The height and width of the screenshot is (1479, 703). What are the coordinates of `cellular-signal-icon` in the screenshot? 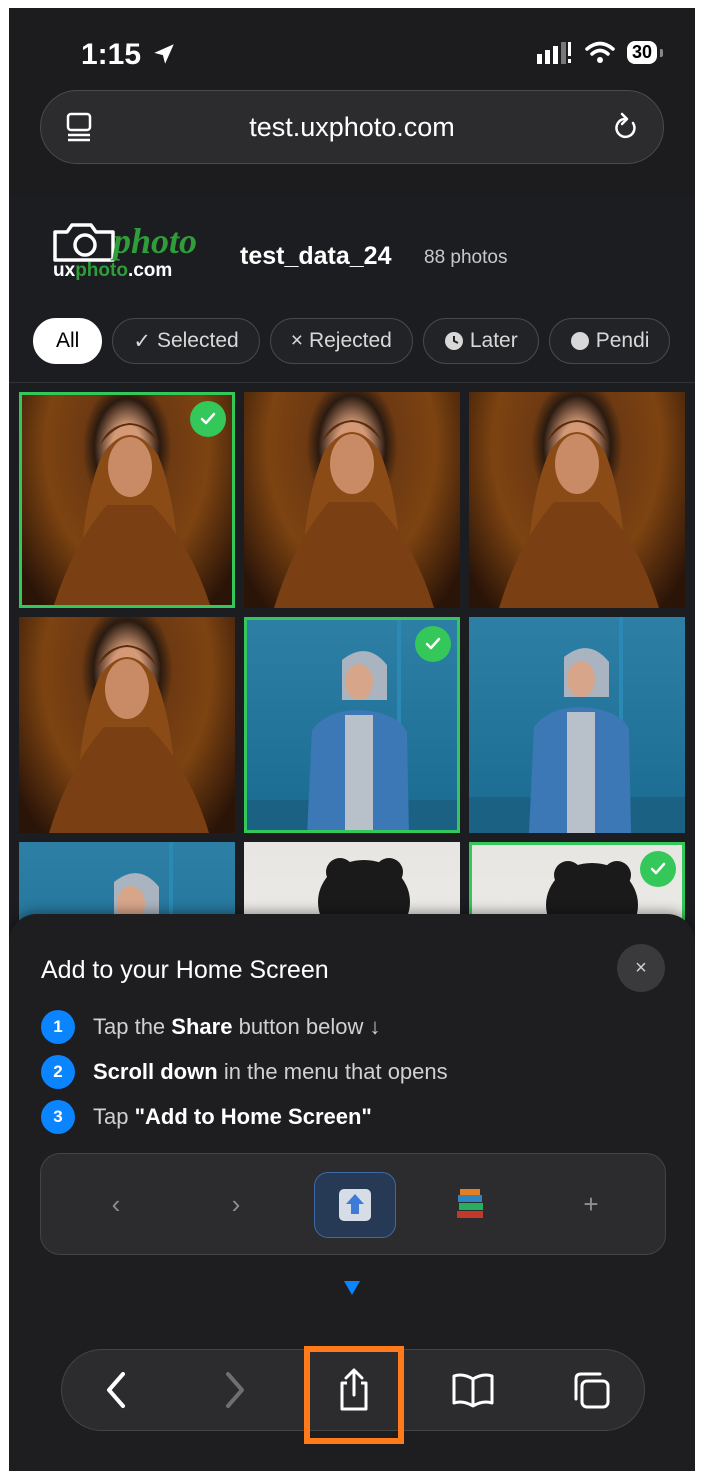 It's located at (553, 53).